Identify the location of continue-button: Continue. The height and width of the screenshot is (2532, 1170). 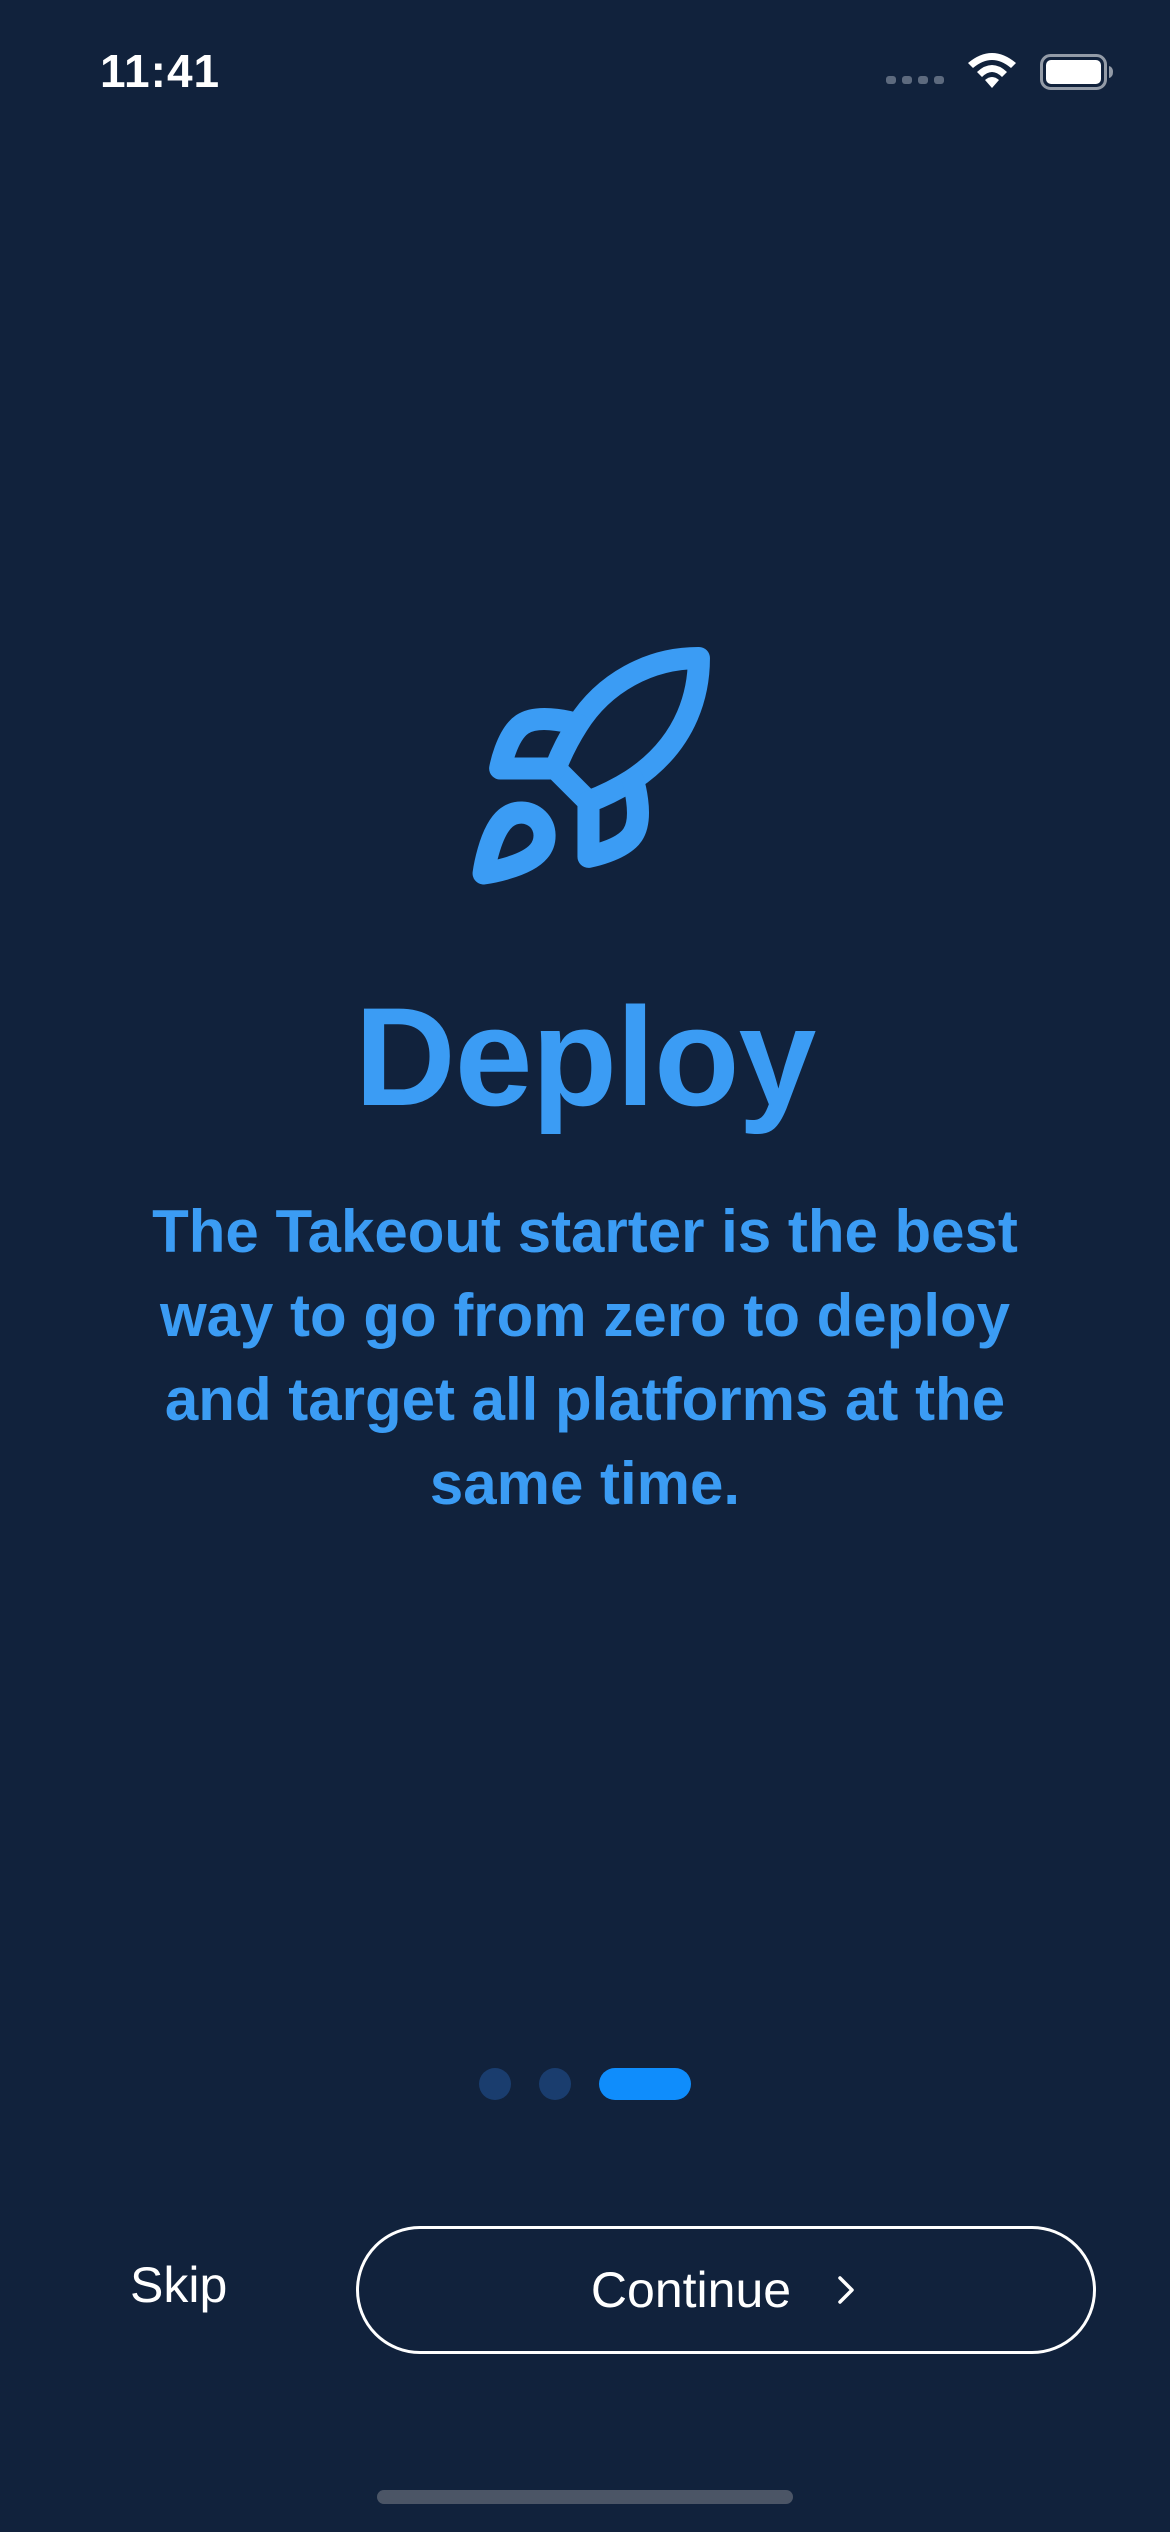
(726, 2290).